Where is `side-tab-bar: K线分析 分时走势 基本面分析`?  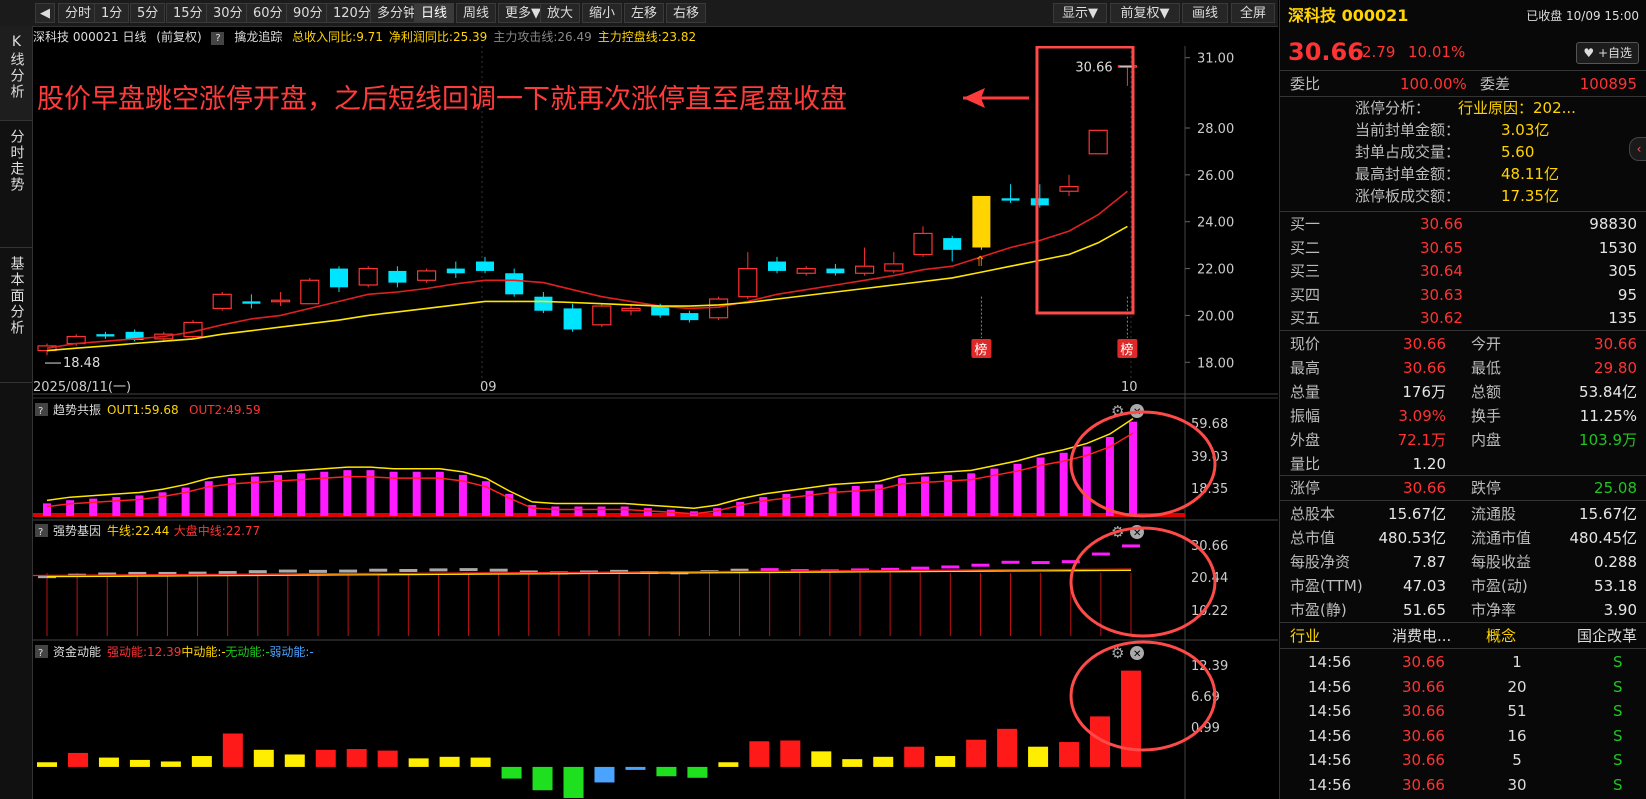
side-tab-bar: K线分析 分时走势 基本面分析 is located at coordinates (16, 412).